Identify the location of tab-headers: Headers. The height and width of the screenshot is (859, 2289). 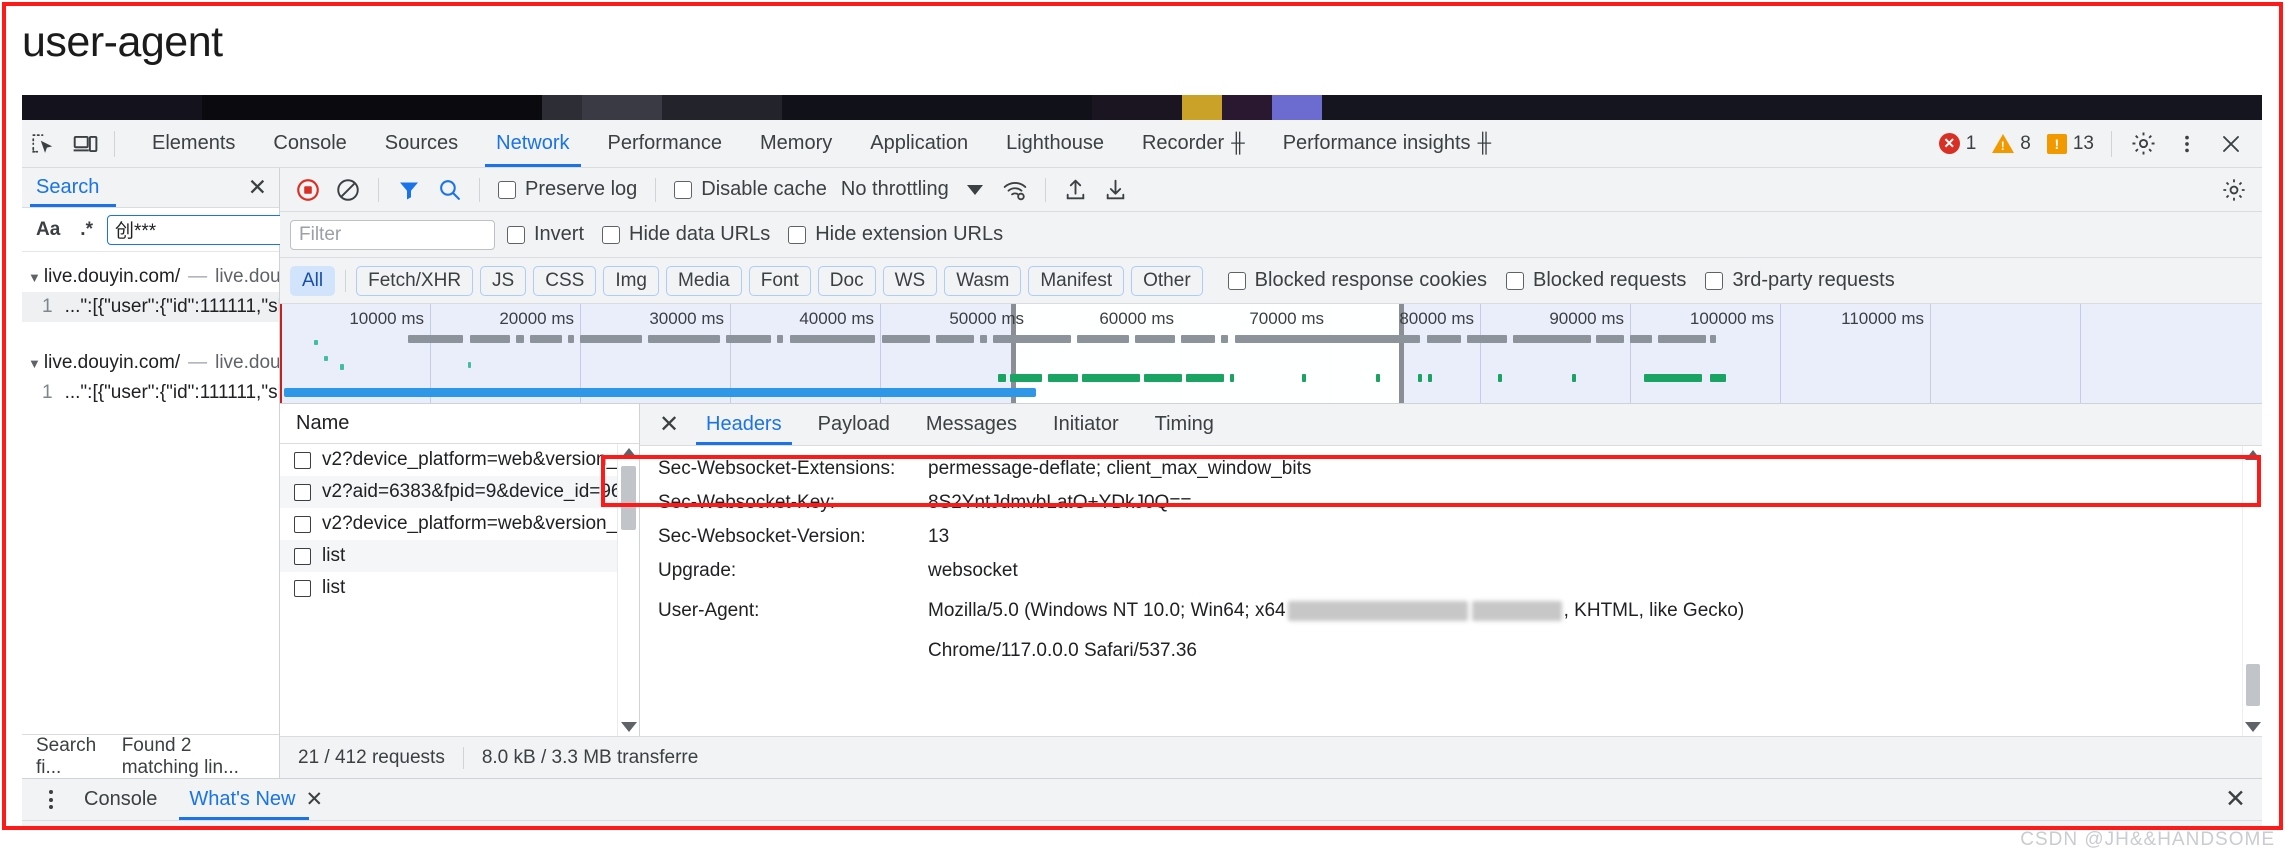
(744, 424).